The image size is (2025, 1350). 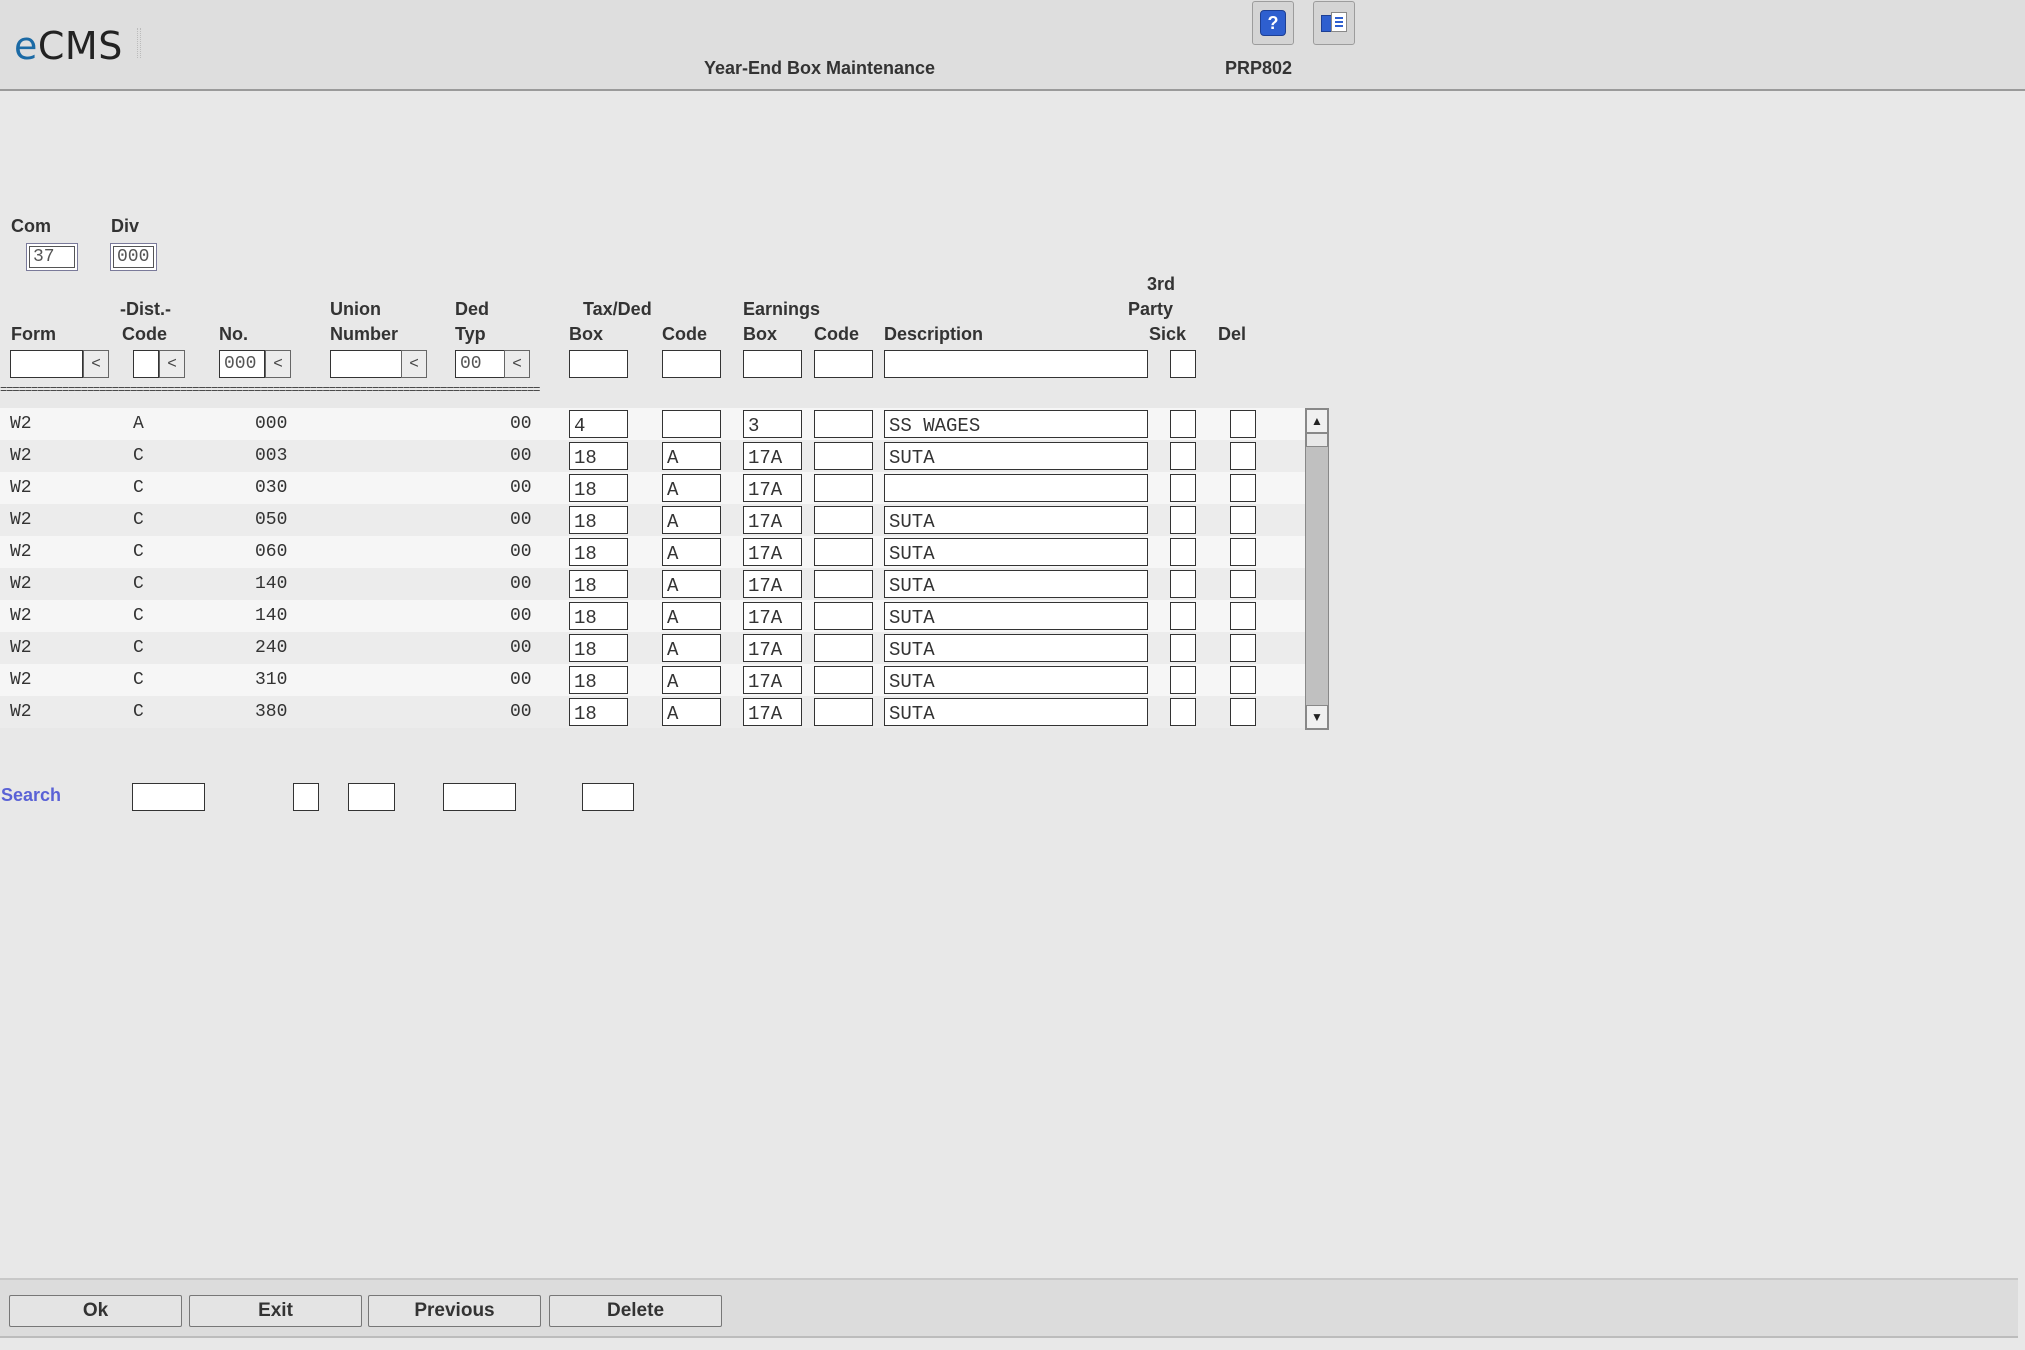 I want to click on search-form-input, so click(x=168, y=797).